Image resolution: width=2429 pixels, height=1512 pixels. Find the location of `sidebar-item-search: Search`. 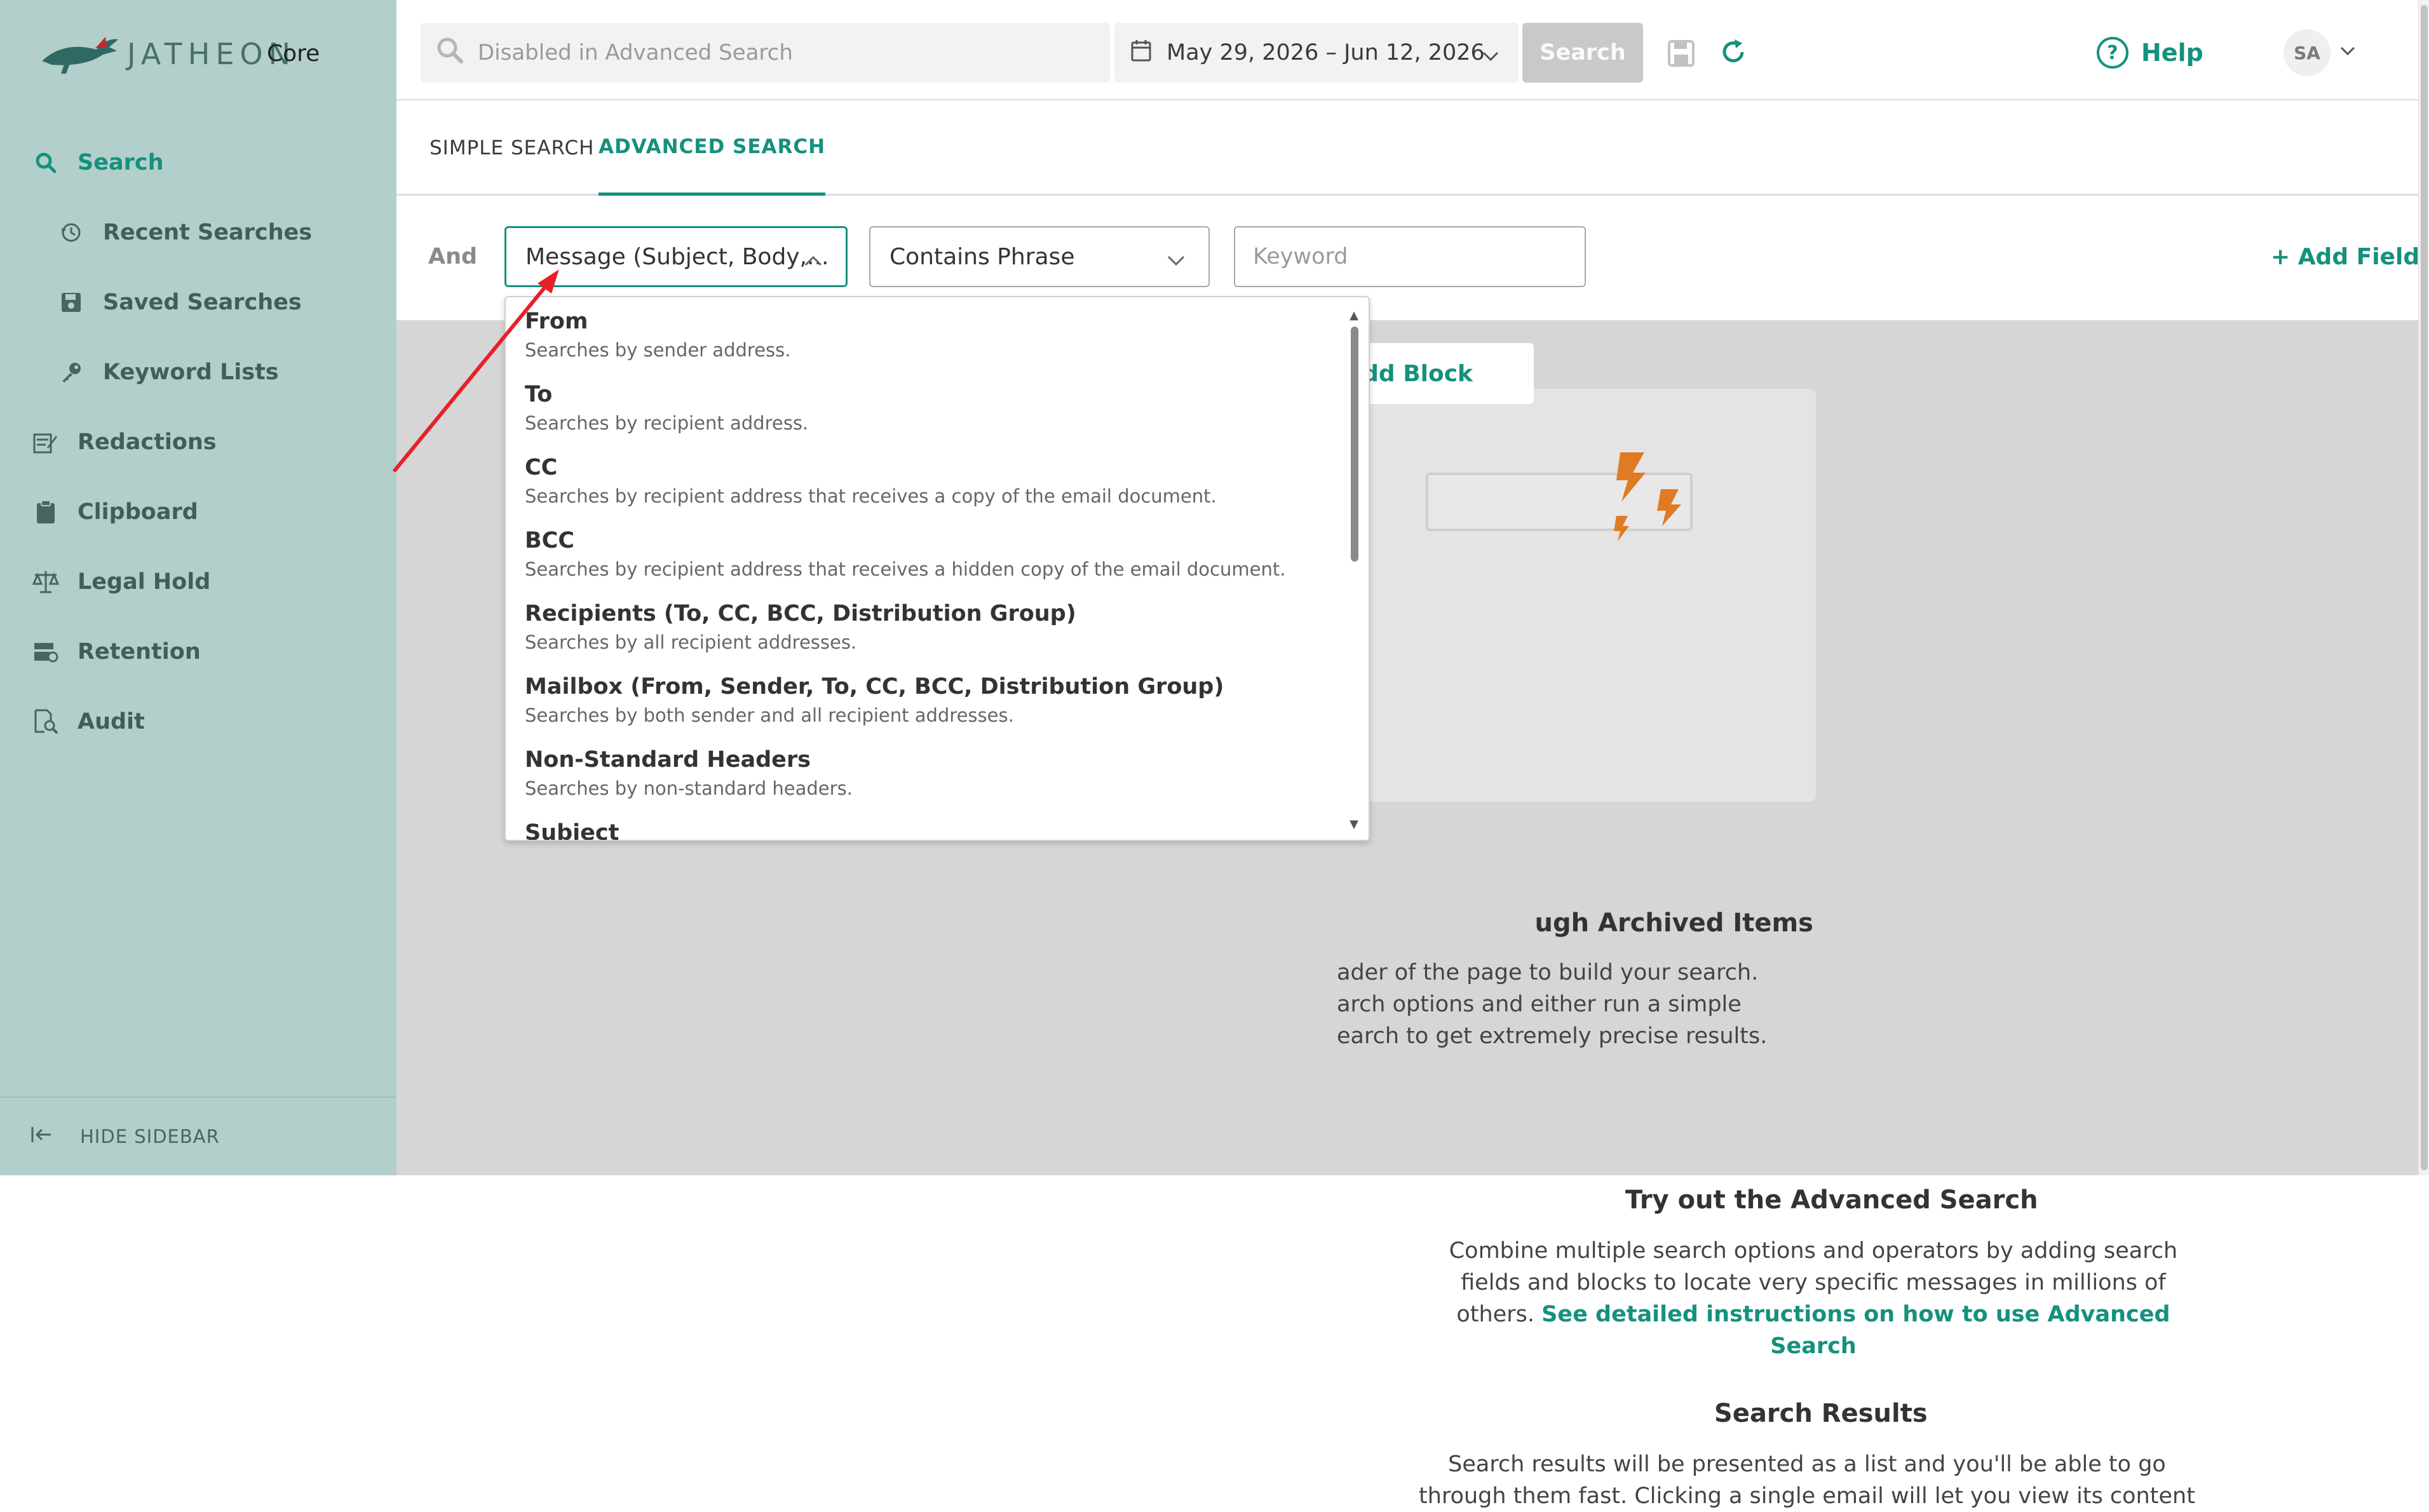

sidebar-item-search: Search is located at coordinates (198, 162).